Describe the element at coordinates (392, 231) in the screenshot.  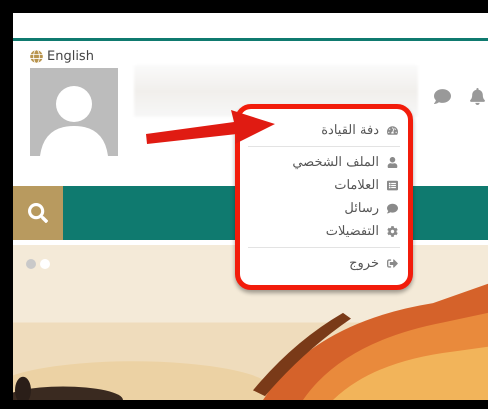
I see `gear-icon` at that location.